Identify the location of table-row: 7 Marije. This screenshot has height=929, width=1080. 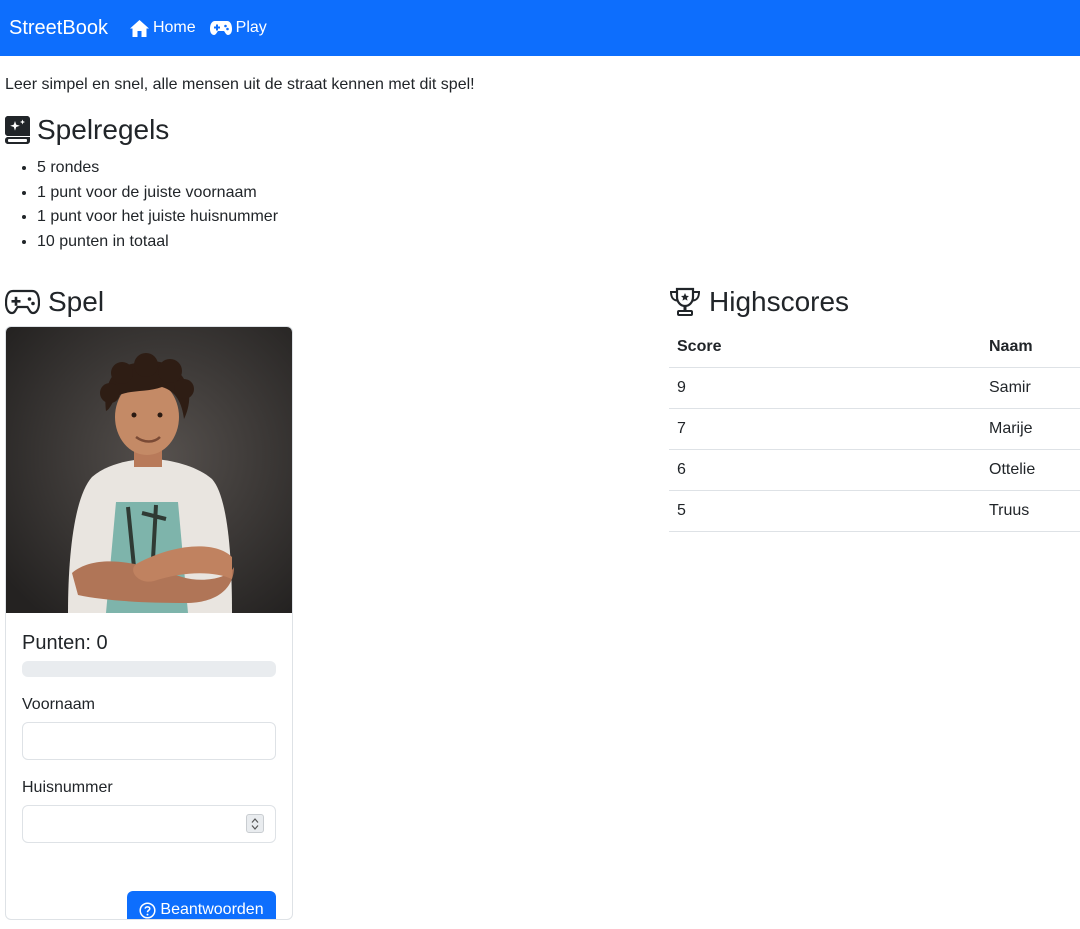
(874, 429).